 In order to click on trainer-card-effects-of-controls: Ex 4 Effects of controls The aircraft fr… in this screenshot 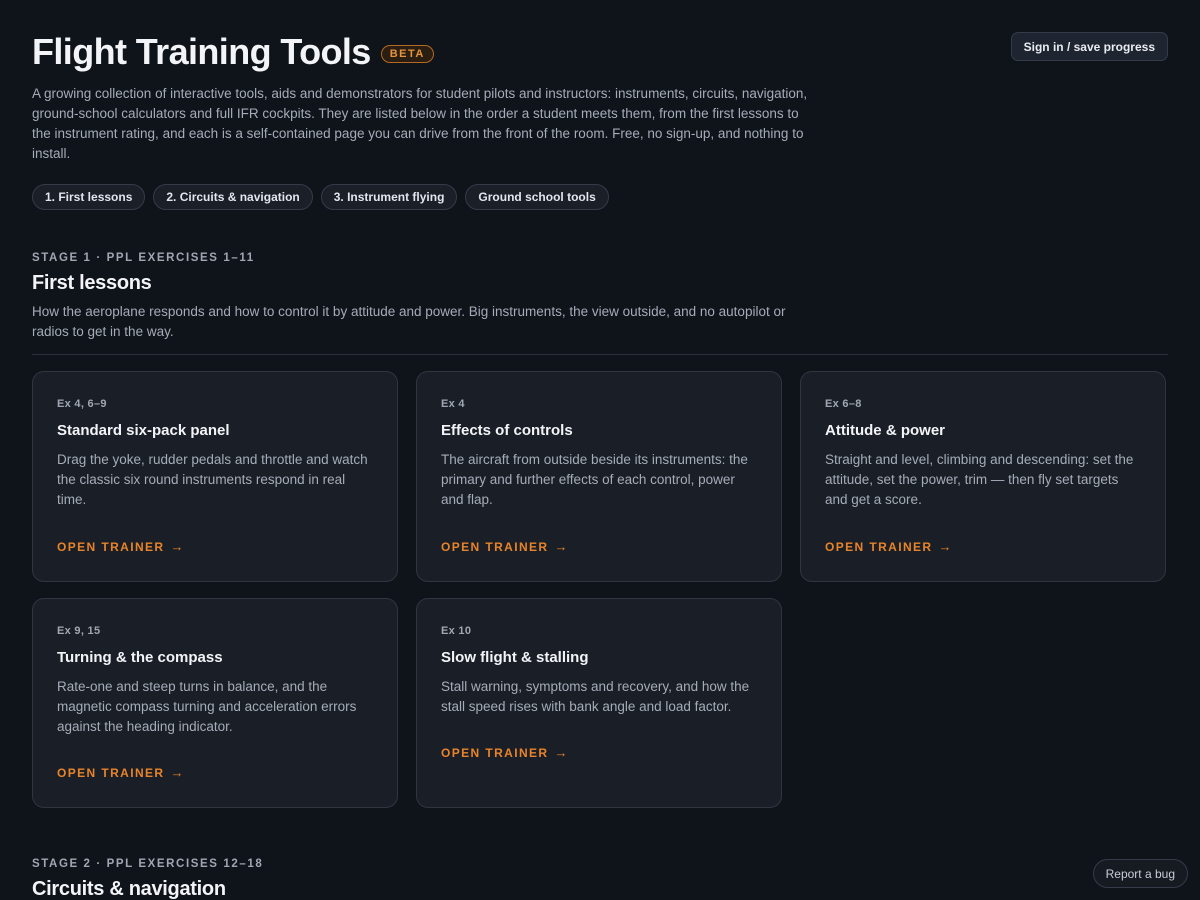, I will do `click(599, 476)`.